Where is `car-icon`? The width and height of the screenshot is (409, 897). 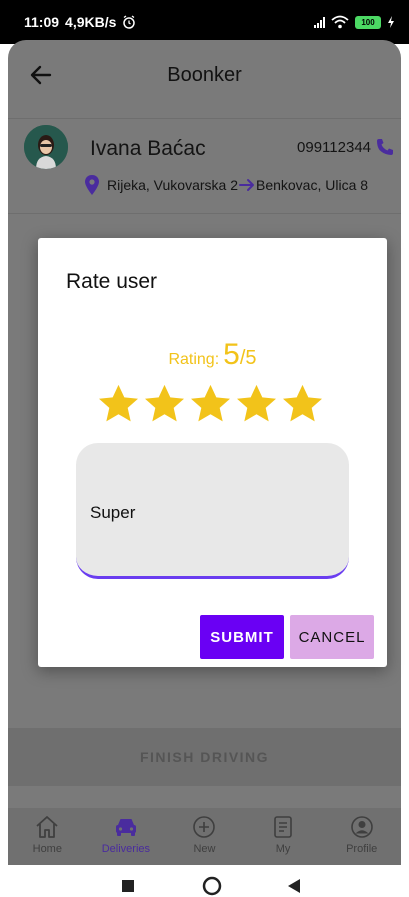 car-icon is located at coordinates (125, 827).